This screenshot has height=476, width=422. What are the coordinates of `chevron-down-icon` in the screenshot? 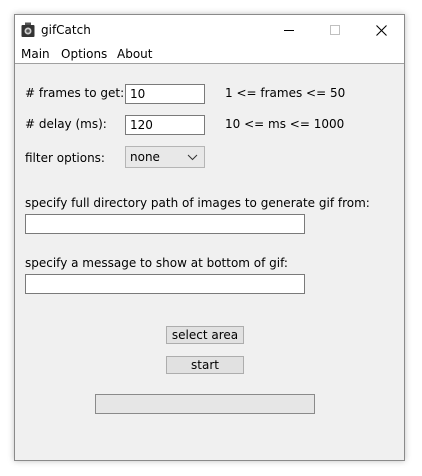 It's located at (192, 157).